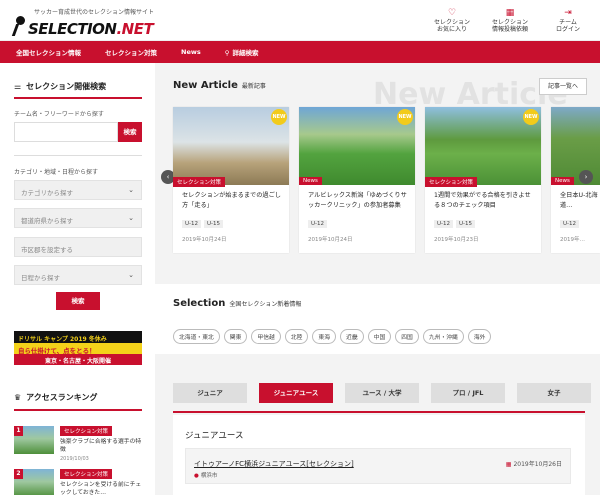 The image size is (600, 495). Describe the element at coordinates (508, 464) in the screenshot. I see `calendar-icon: ▦` at that location.